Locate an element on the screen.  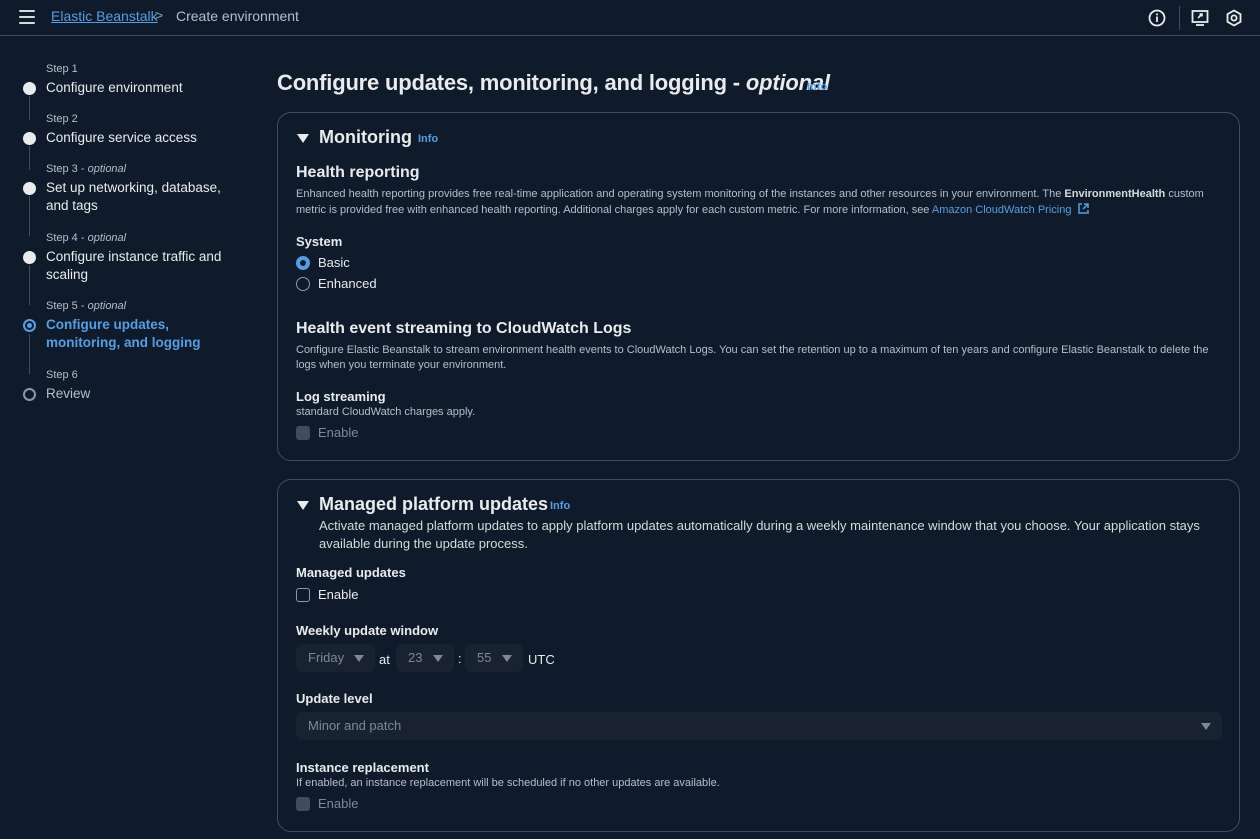
managed-updates-enable-label: Enable is located at coordinates (338, 594).